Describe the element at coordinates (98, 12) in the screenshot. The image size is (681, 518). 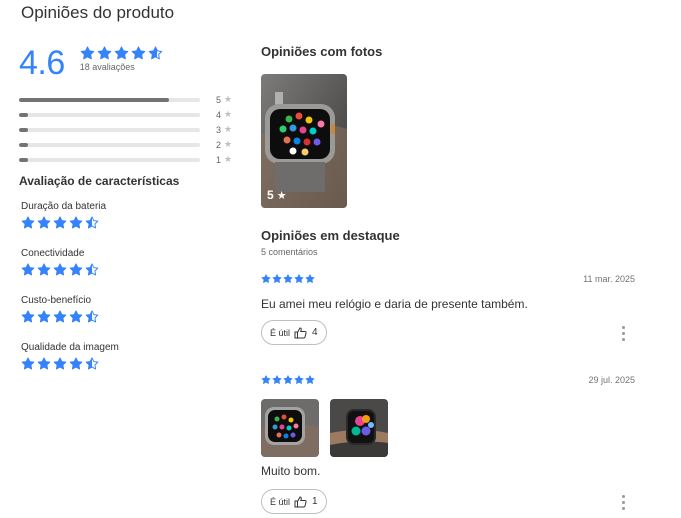
I see `page-title: Opiniões do produto` at that location.